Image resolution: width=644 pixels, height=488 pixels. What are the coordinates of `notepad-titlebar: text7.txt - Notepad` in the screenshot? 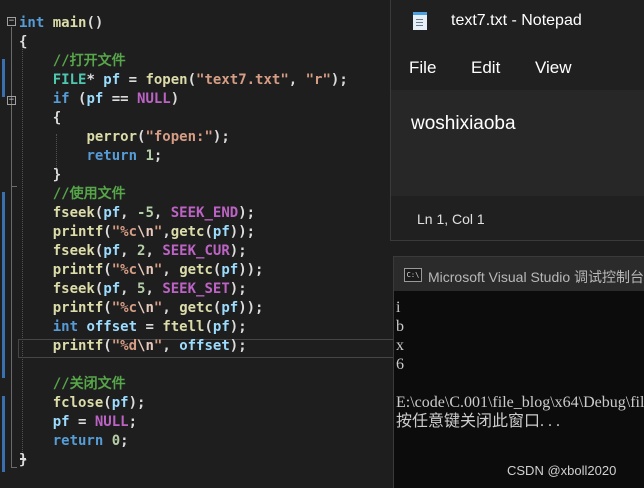 It's located at (517, 22).